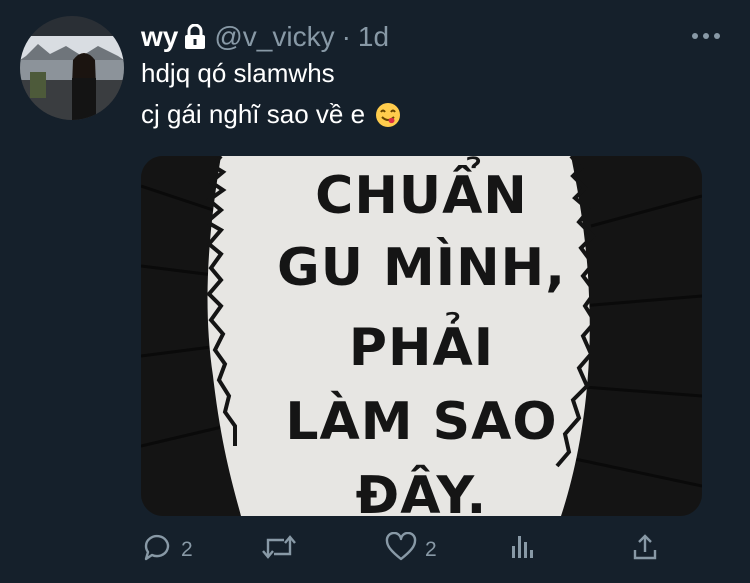 This screenshot has width=750, height=583. Describe the element at coordinates (253, 114) in the screenshot. I see `tweet-text: cj gái nghĩ sao về e` at that location.